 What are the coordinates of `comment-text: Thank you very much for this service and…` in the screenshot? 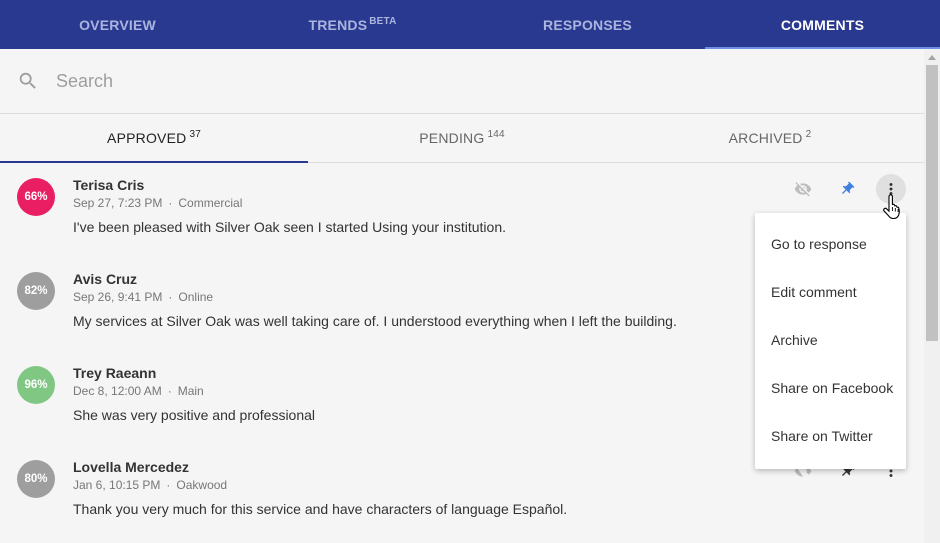 It's located at (320, 509).